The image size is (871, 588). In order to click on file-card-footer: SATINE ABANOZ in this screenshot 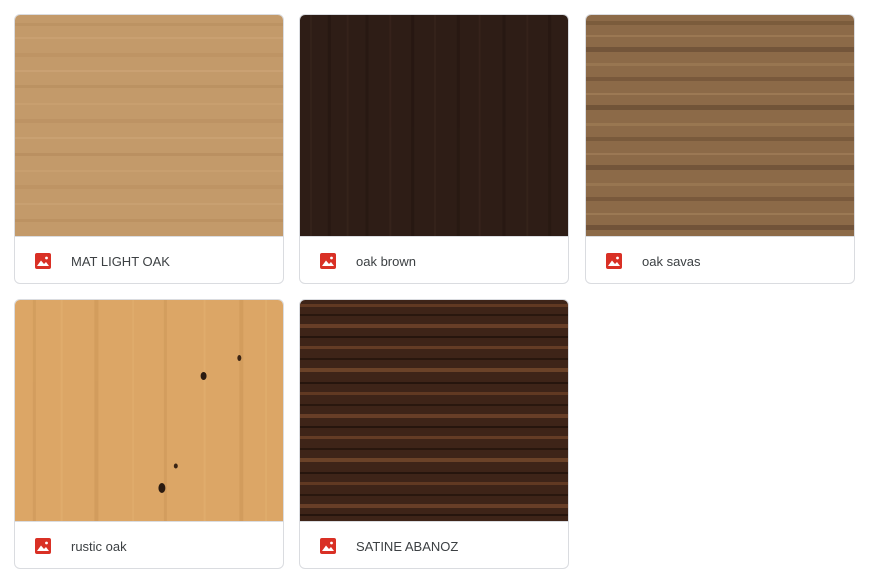, I will do `click(434, 544)`.